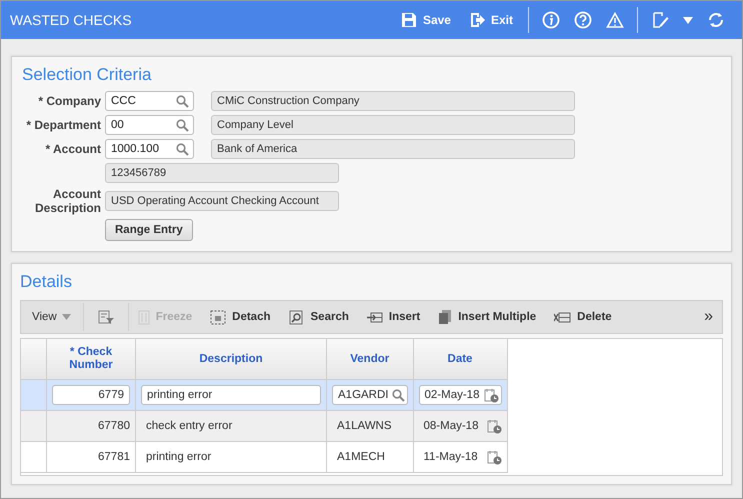  What do you see at coordinates (149, 149) in the screenshot?
I see `lookup-field: 1000.100` at bounding box center [149, 149].